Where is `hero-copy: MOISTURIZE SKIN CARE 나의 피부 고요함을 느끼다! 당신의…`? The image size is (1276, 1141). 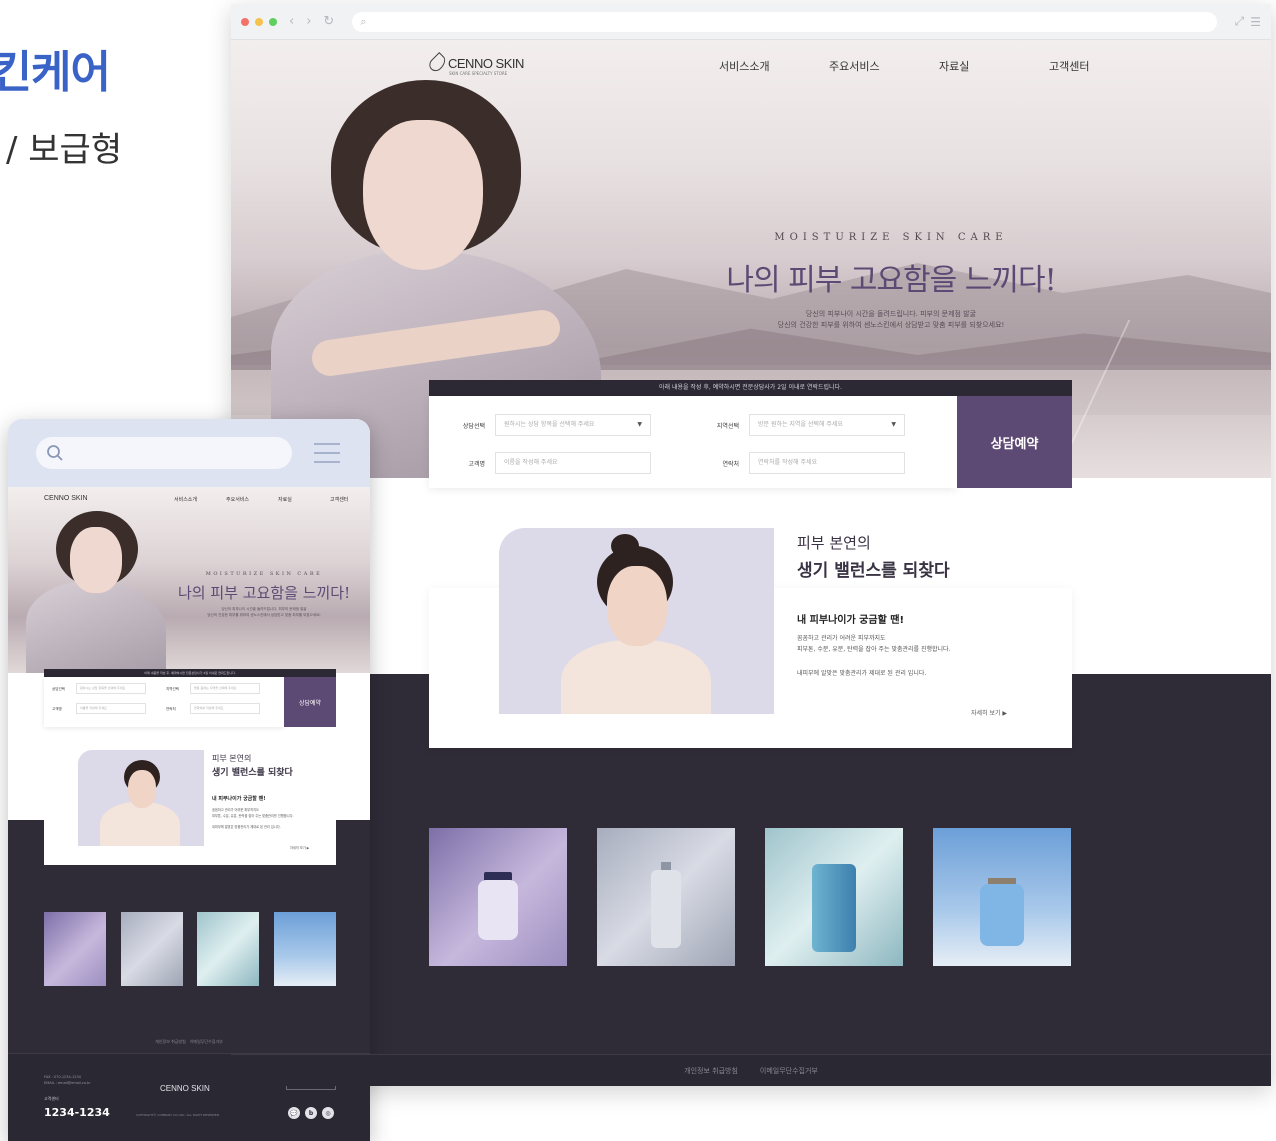
hero-copy: MOISTURIZE SKIN CARE 나의 피부 고요함을 느끼다! 당신의… is located at coordinates (891, 281).